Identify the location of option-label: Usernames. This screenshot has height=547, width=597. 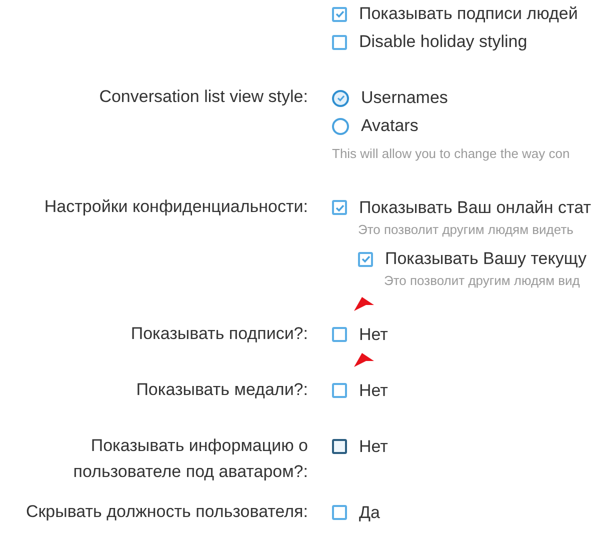
(404, 98).